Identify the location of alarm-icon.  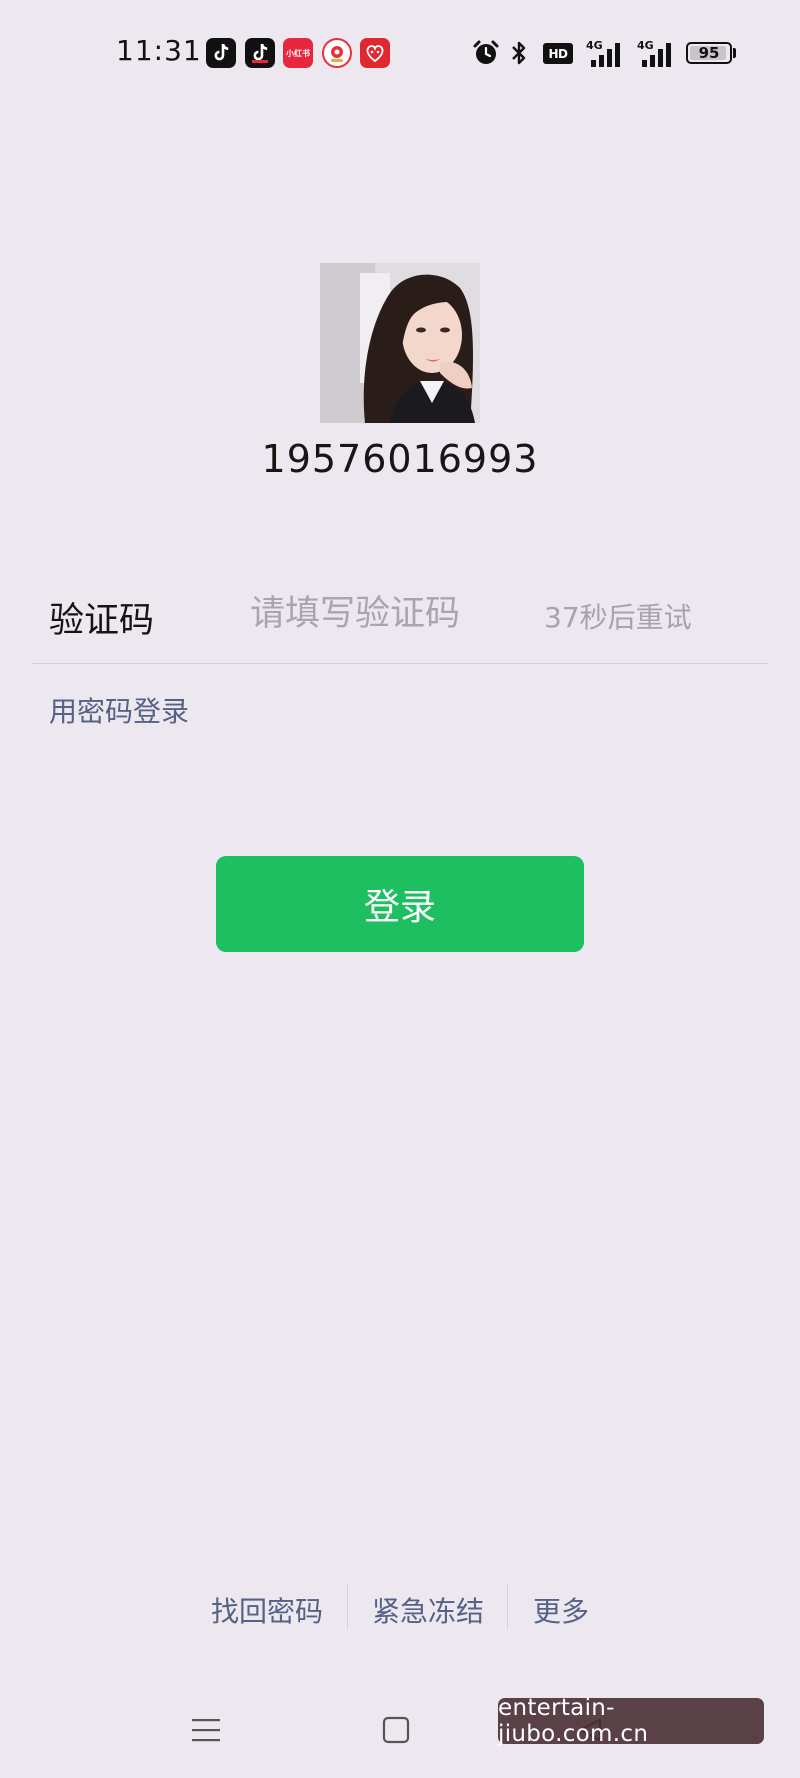
(486, 53).